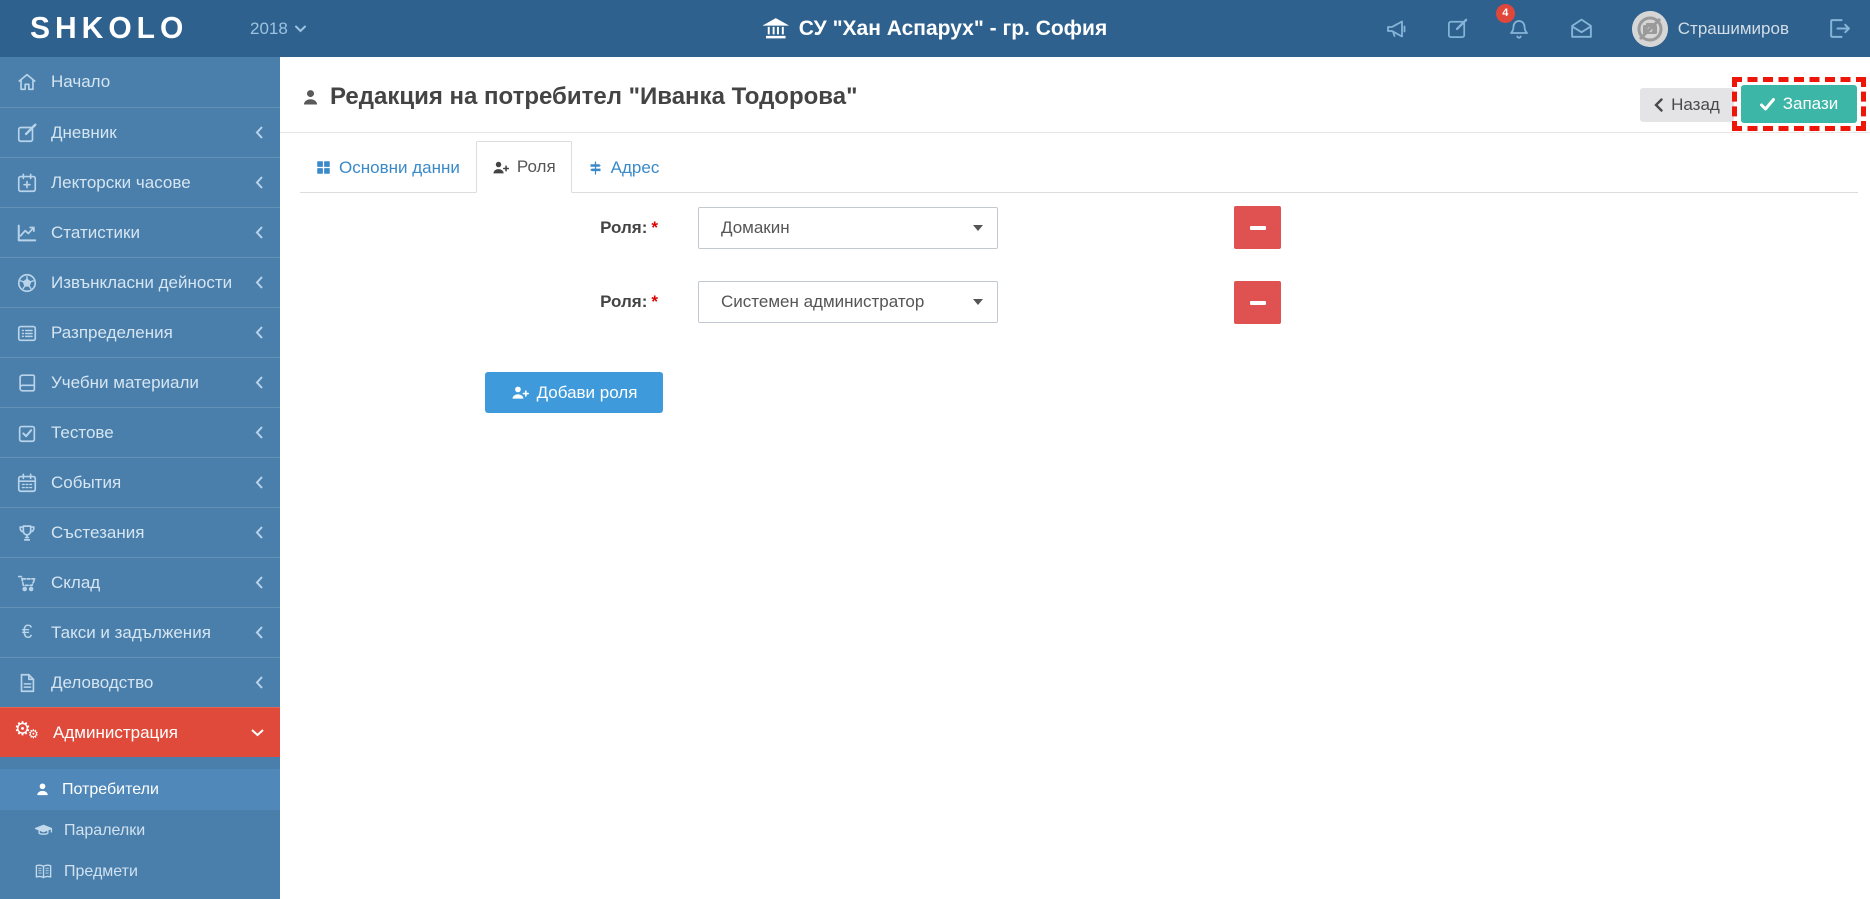 This screenshot has height=899, width=1870. Describe the element at coordinates (140, 432) in the screenshot. I see `sidebar-item-tests: Тестове` at that location.